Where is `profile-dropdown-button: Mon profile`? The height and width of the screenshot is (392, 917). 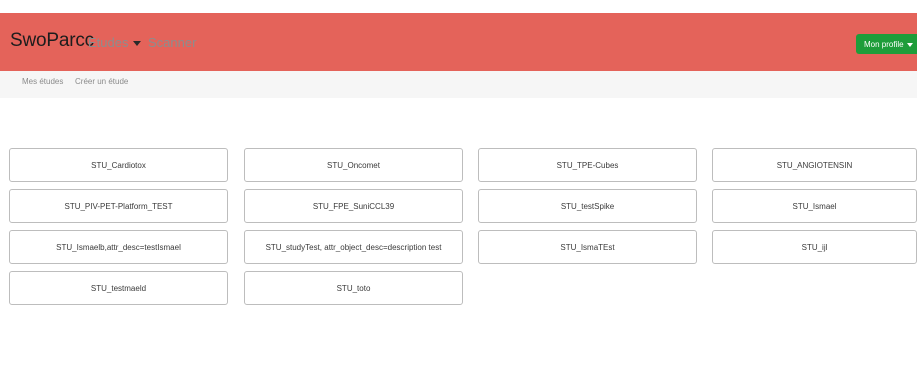
profile-dropdown-button: Mon profile is located at coordinates (886, 44).